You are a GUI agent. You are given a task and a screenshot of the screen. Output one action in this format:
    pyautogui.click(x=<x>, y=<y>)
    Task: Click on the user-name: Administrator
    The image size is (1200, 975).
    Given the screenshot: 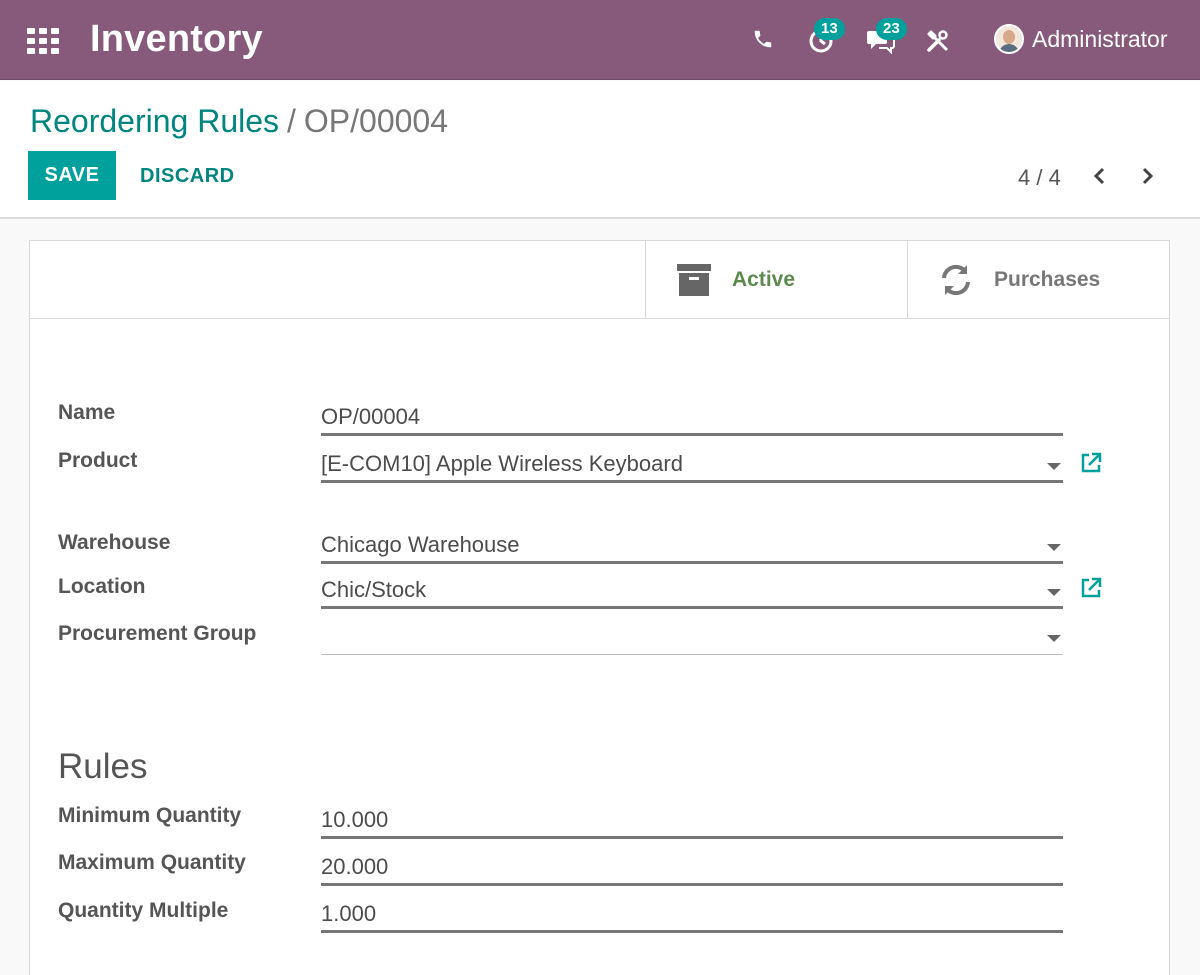 What is the action you would take?
    pyautogui.click(x=1100, y=38)
    